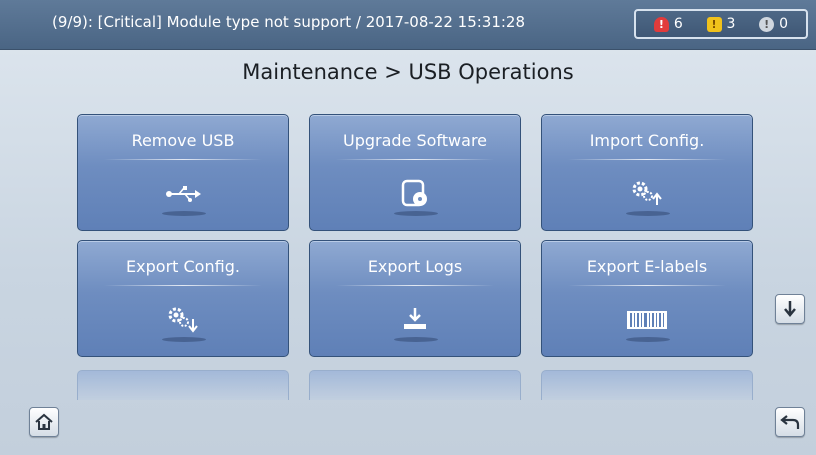 Image resolution: width=816 pixels, height=455 pixels. I want to click on export-config-button: Export Config., so click(183, 298).